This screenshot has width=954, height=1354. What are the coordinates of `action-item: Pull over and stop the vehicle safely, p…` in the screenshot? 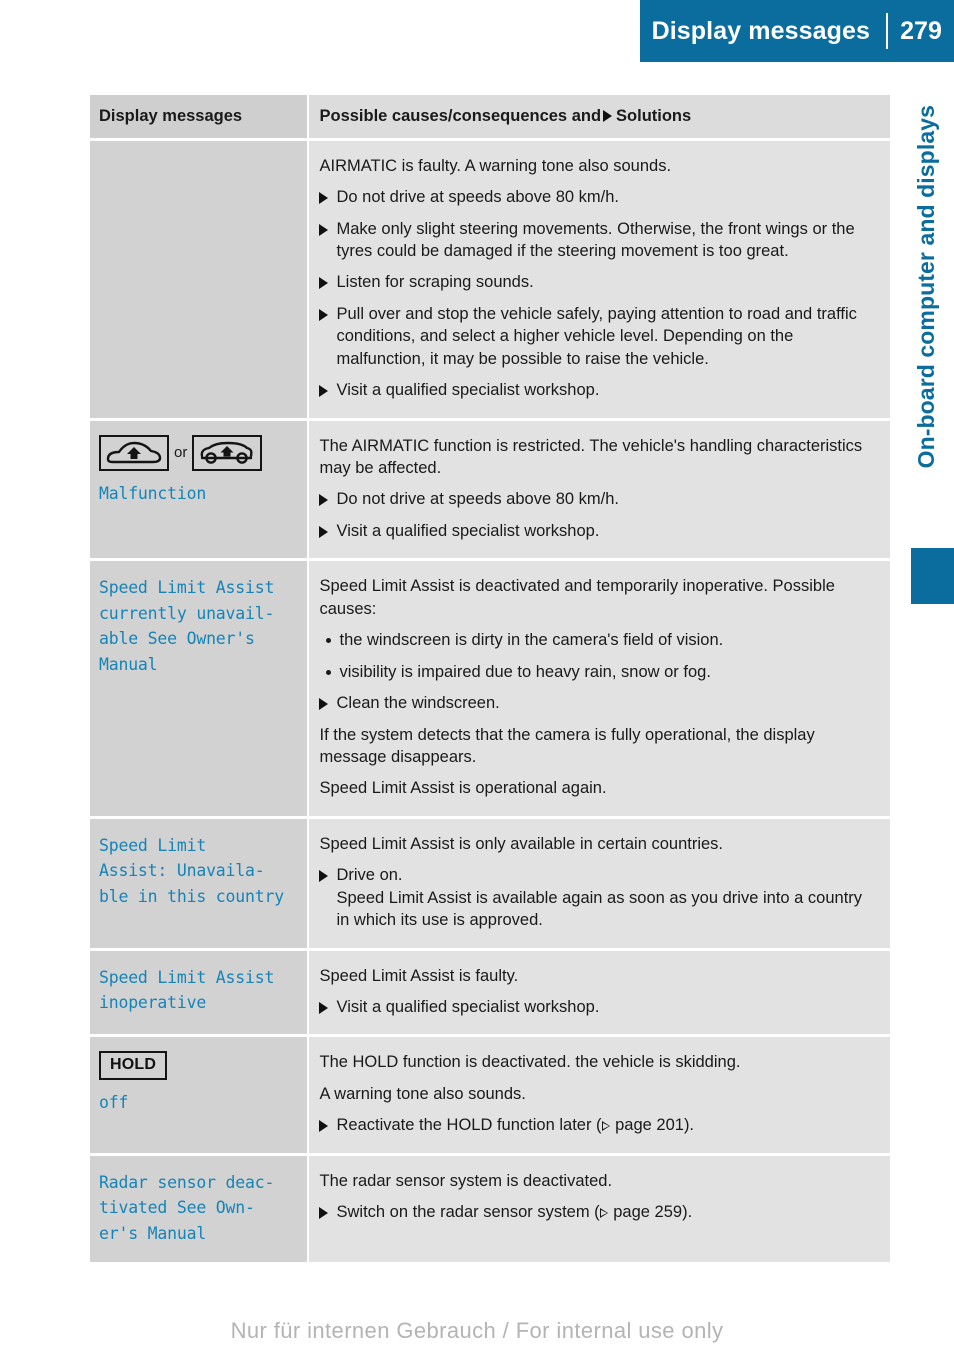 It's located at (596, 336).